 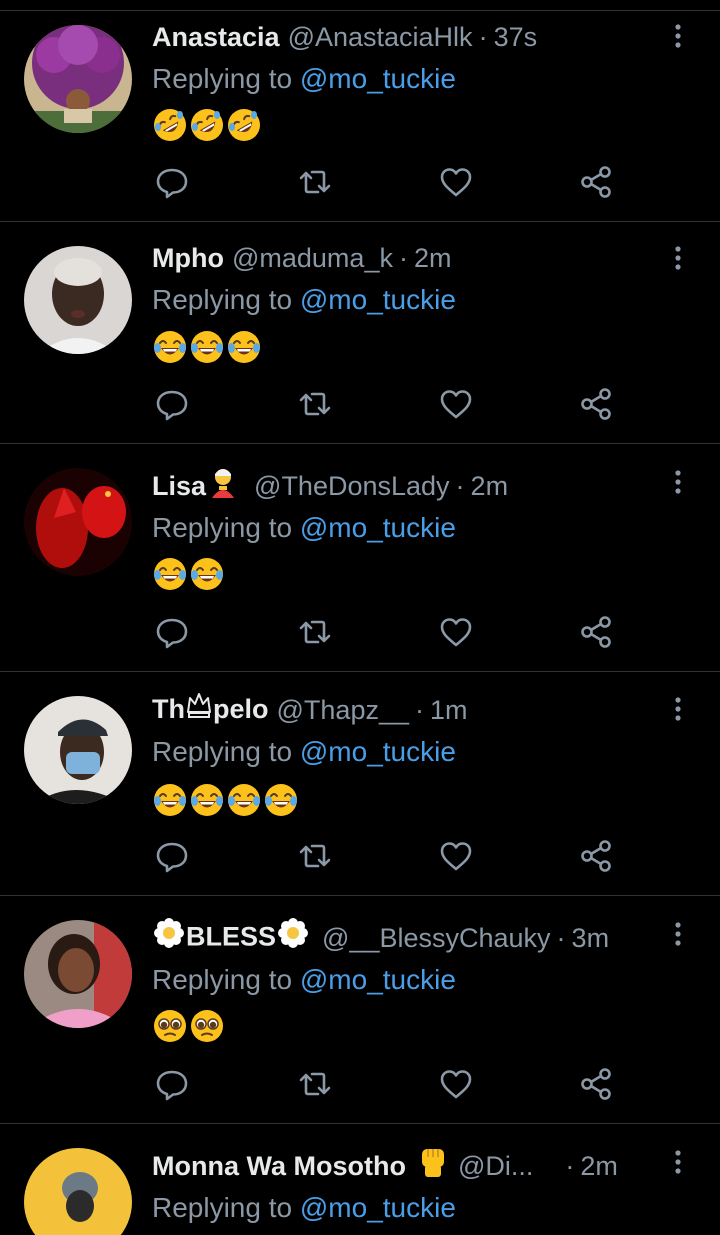 I want to click on display-name: Mpho, so click(x=188, y=258).